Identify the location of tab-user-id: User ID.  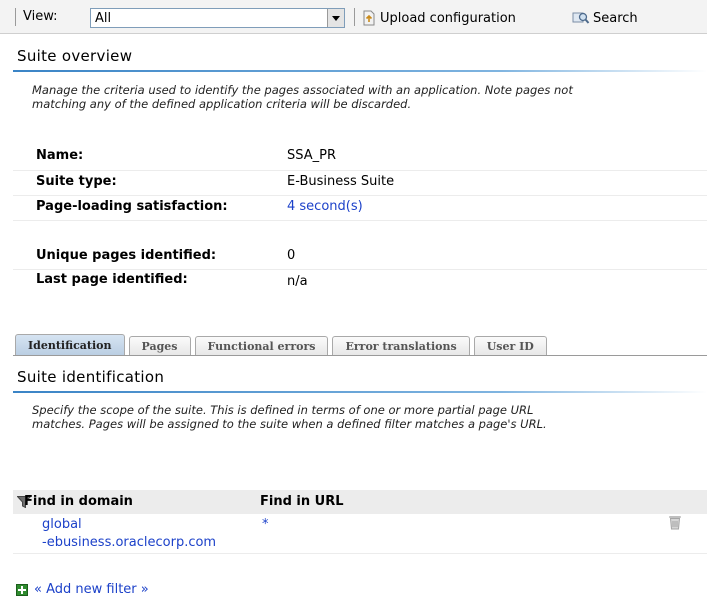
(510, 346).